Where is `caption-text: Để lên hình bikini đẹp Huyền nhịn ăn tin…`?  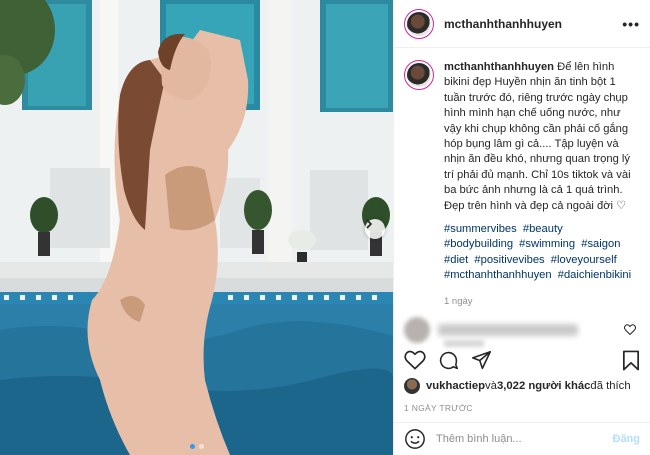 caption-text: Để lên hình bikini đẹp Huyền nhịn ăn tin… is located at coordinates (537, 136).